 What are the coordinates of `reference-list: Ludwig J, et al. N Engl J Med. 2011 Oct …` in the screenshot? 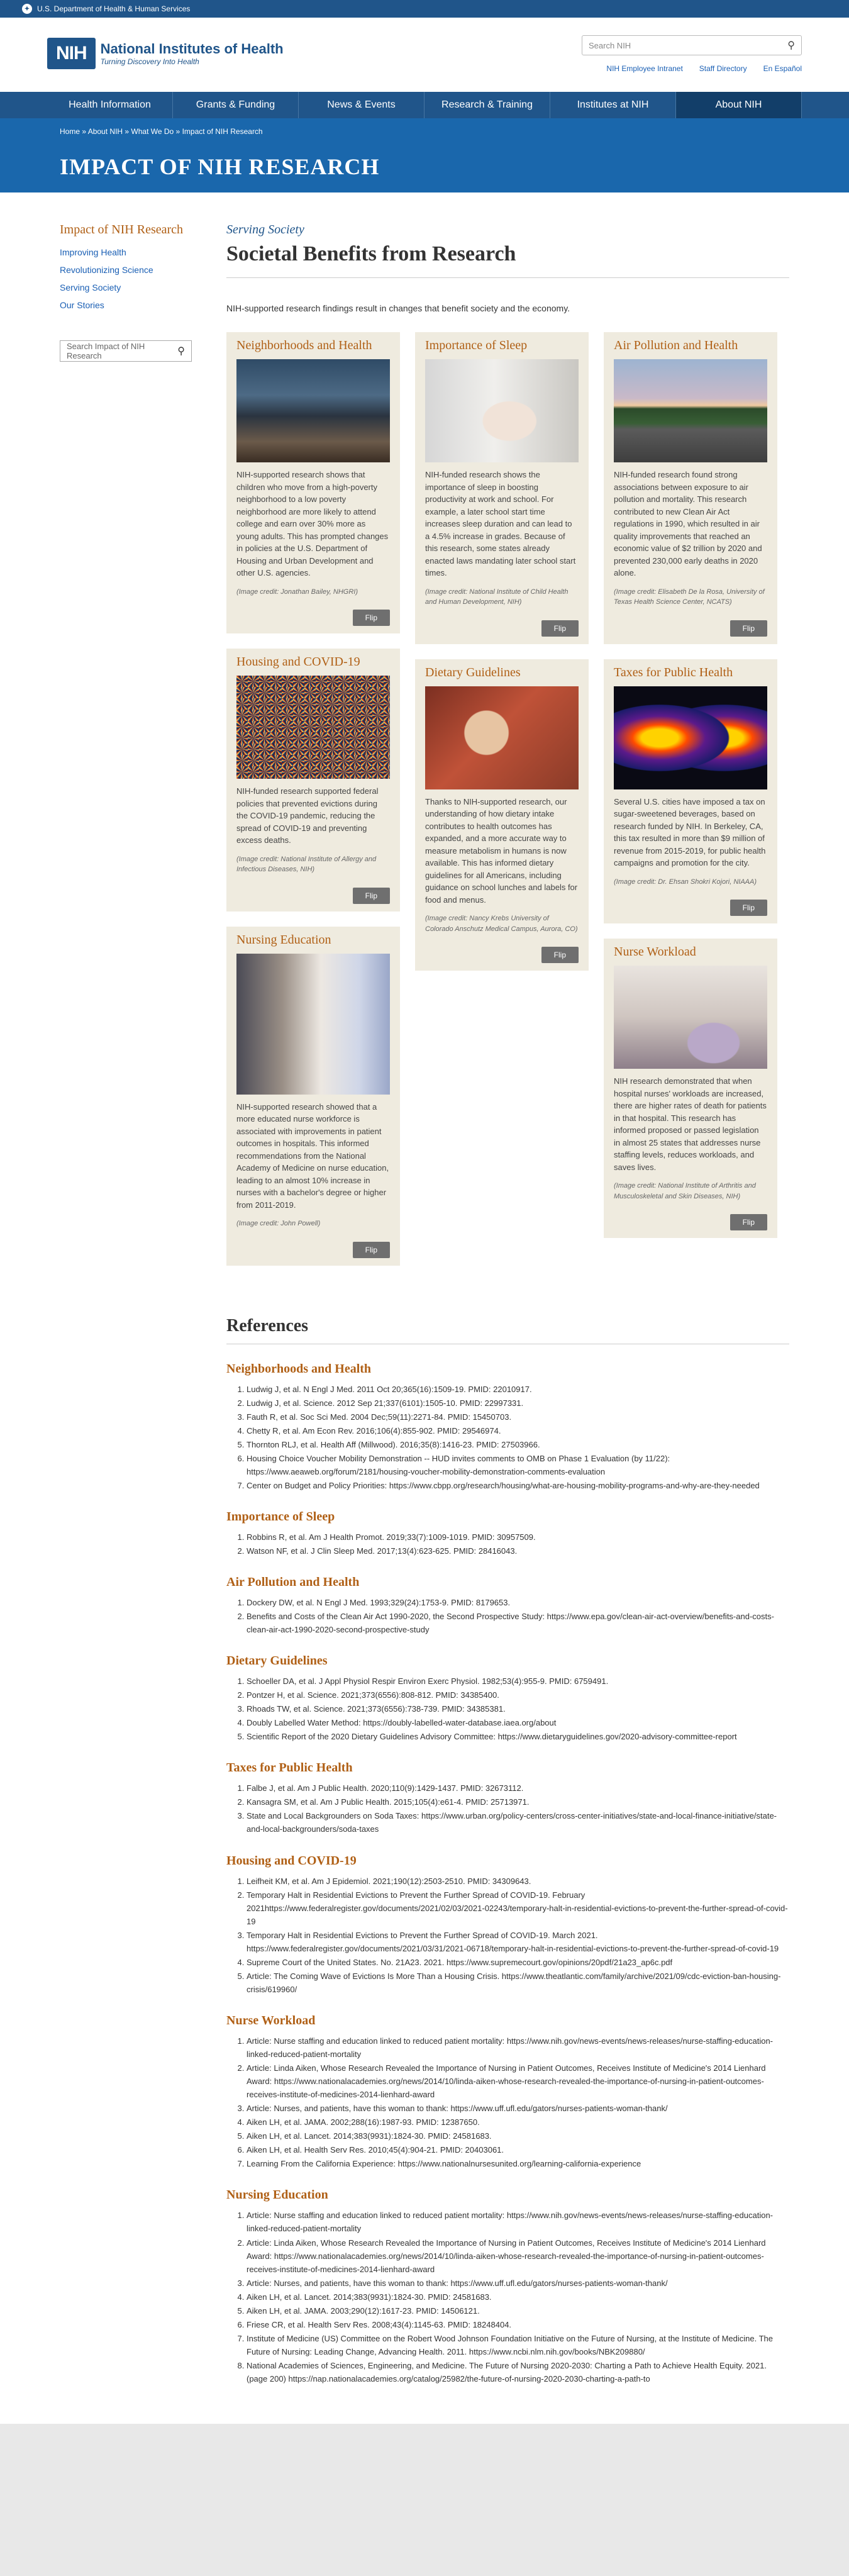 It's located at (508, 1437).